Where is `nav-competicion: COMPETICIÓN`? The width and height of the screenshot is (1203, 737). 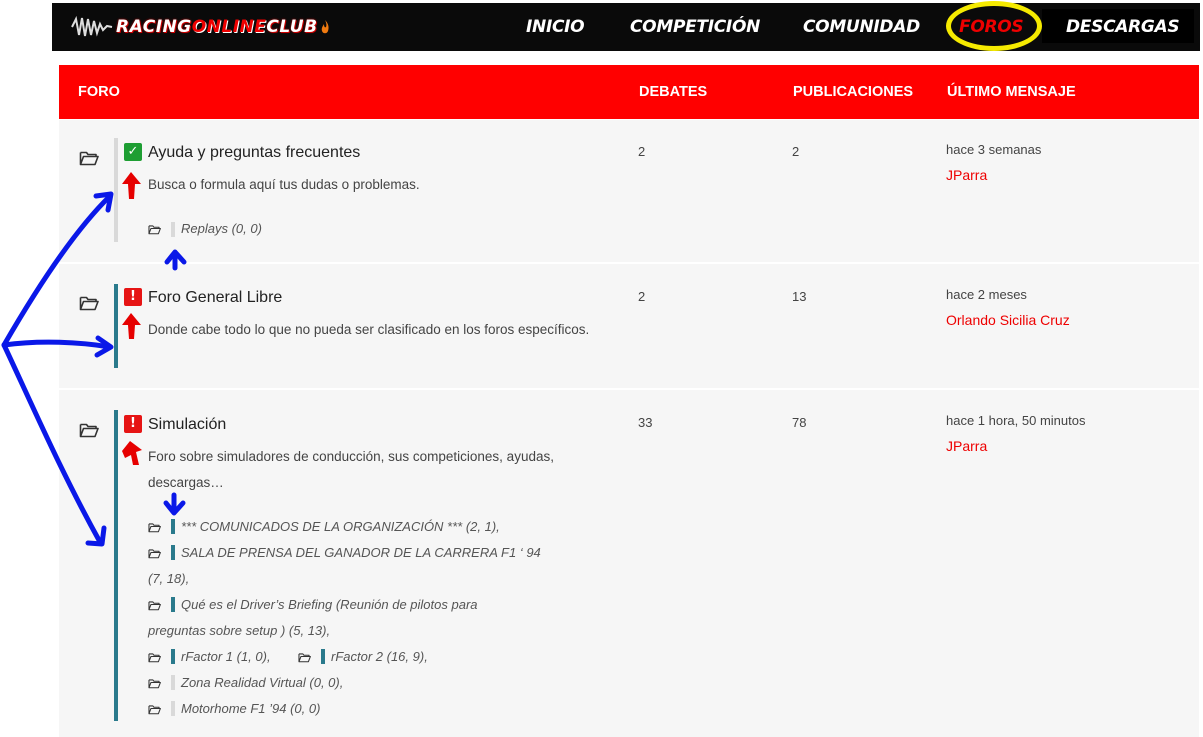
nav-competicion: COMPETICIÓN is located at coordinates (695, 27).